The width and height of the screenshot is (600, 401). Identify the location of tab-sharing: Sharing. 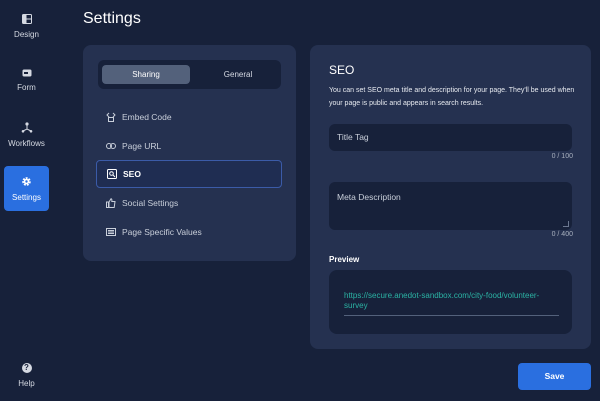
(146, 74).